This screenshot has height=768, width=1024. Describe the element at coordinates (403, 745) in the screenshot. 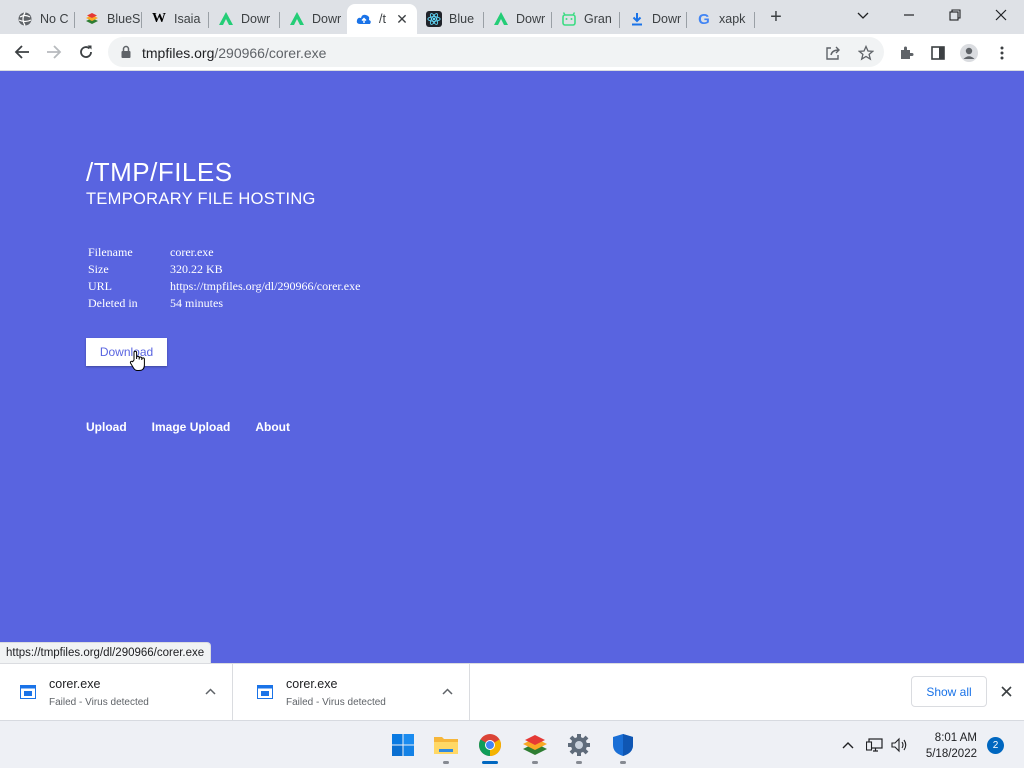

I see `windows-start-icon` at that location.